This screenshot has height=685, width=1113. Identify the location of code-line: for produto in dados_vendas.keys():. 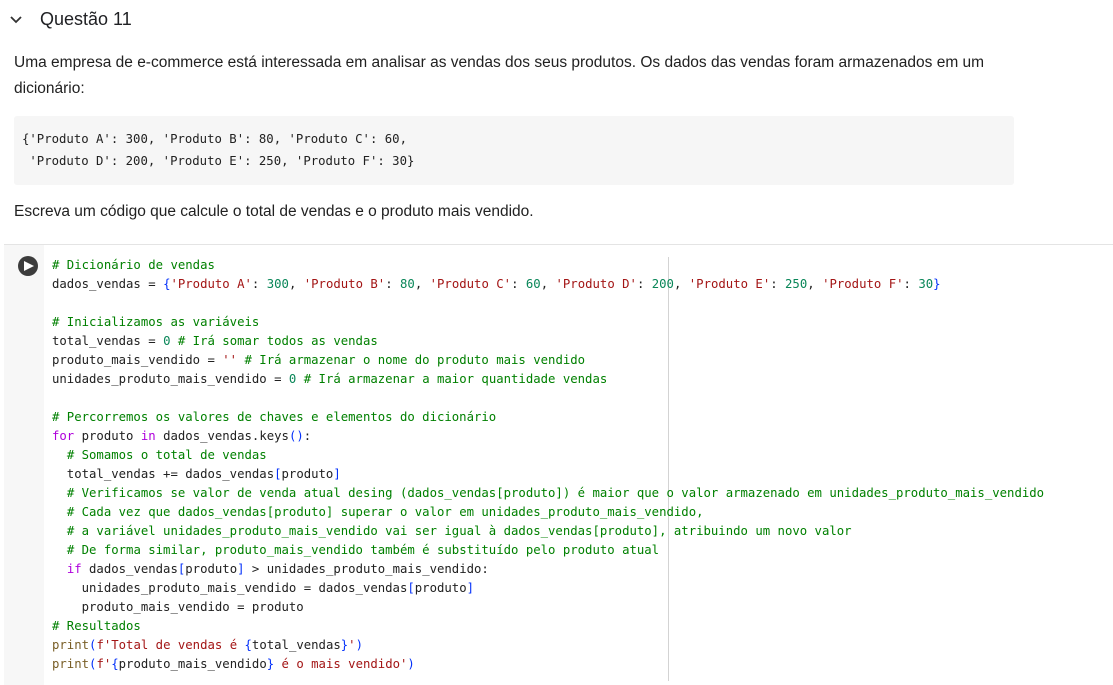
(548, 436).